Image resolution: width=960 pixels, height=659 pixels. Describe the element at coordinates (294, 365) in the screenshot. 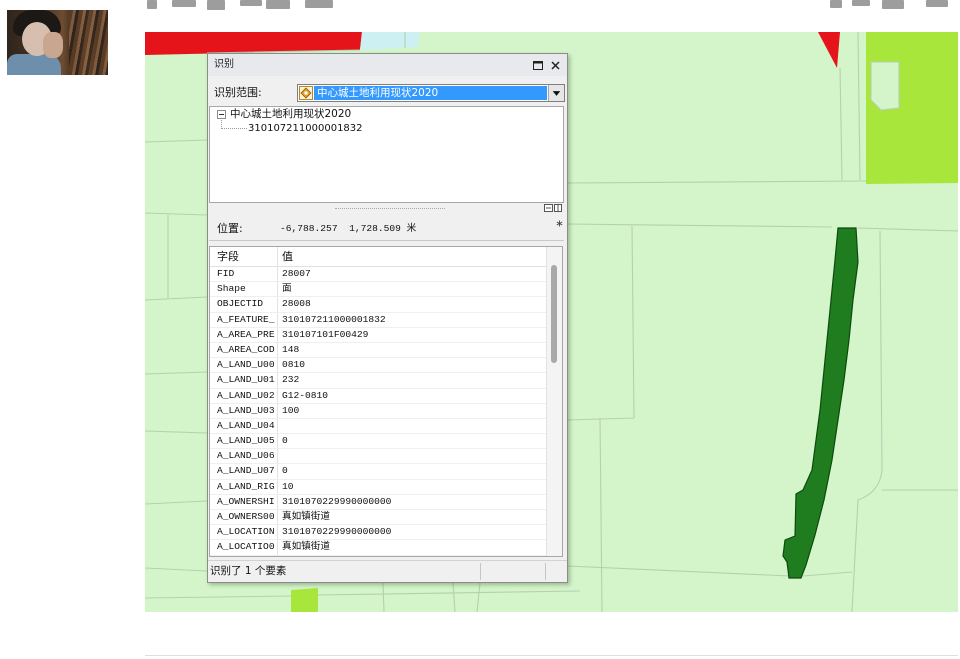

I see `attribute-field-value: 0810` at that location.